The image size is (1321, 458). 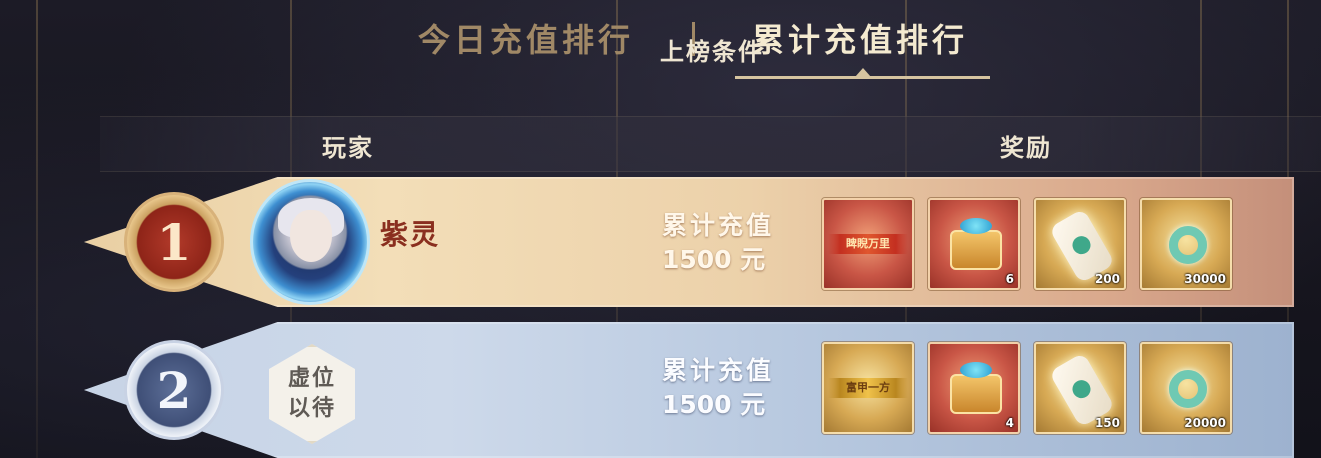 What do you see at coordinates (311, 378) in the screenshot?
I see `vacant-text-line: 虚位` at bounding box center [311, 378].